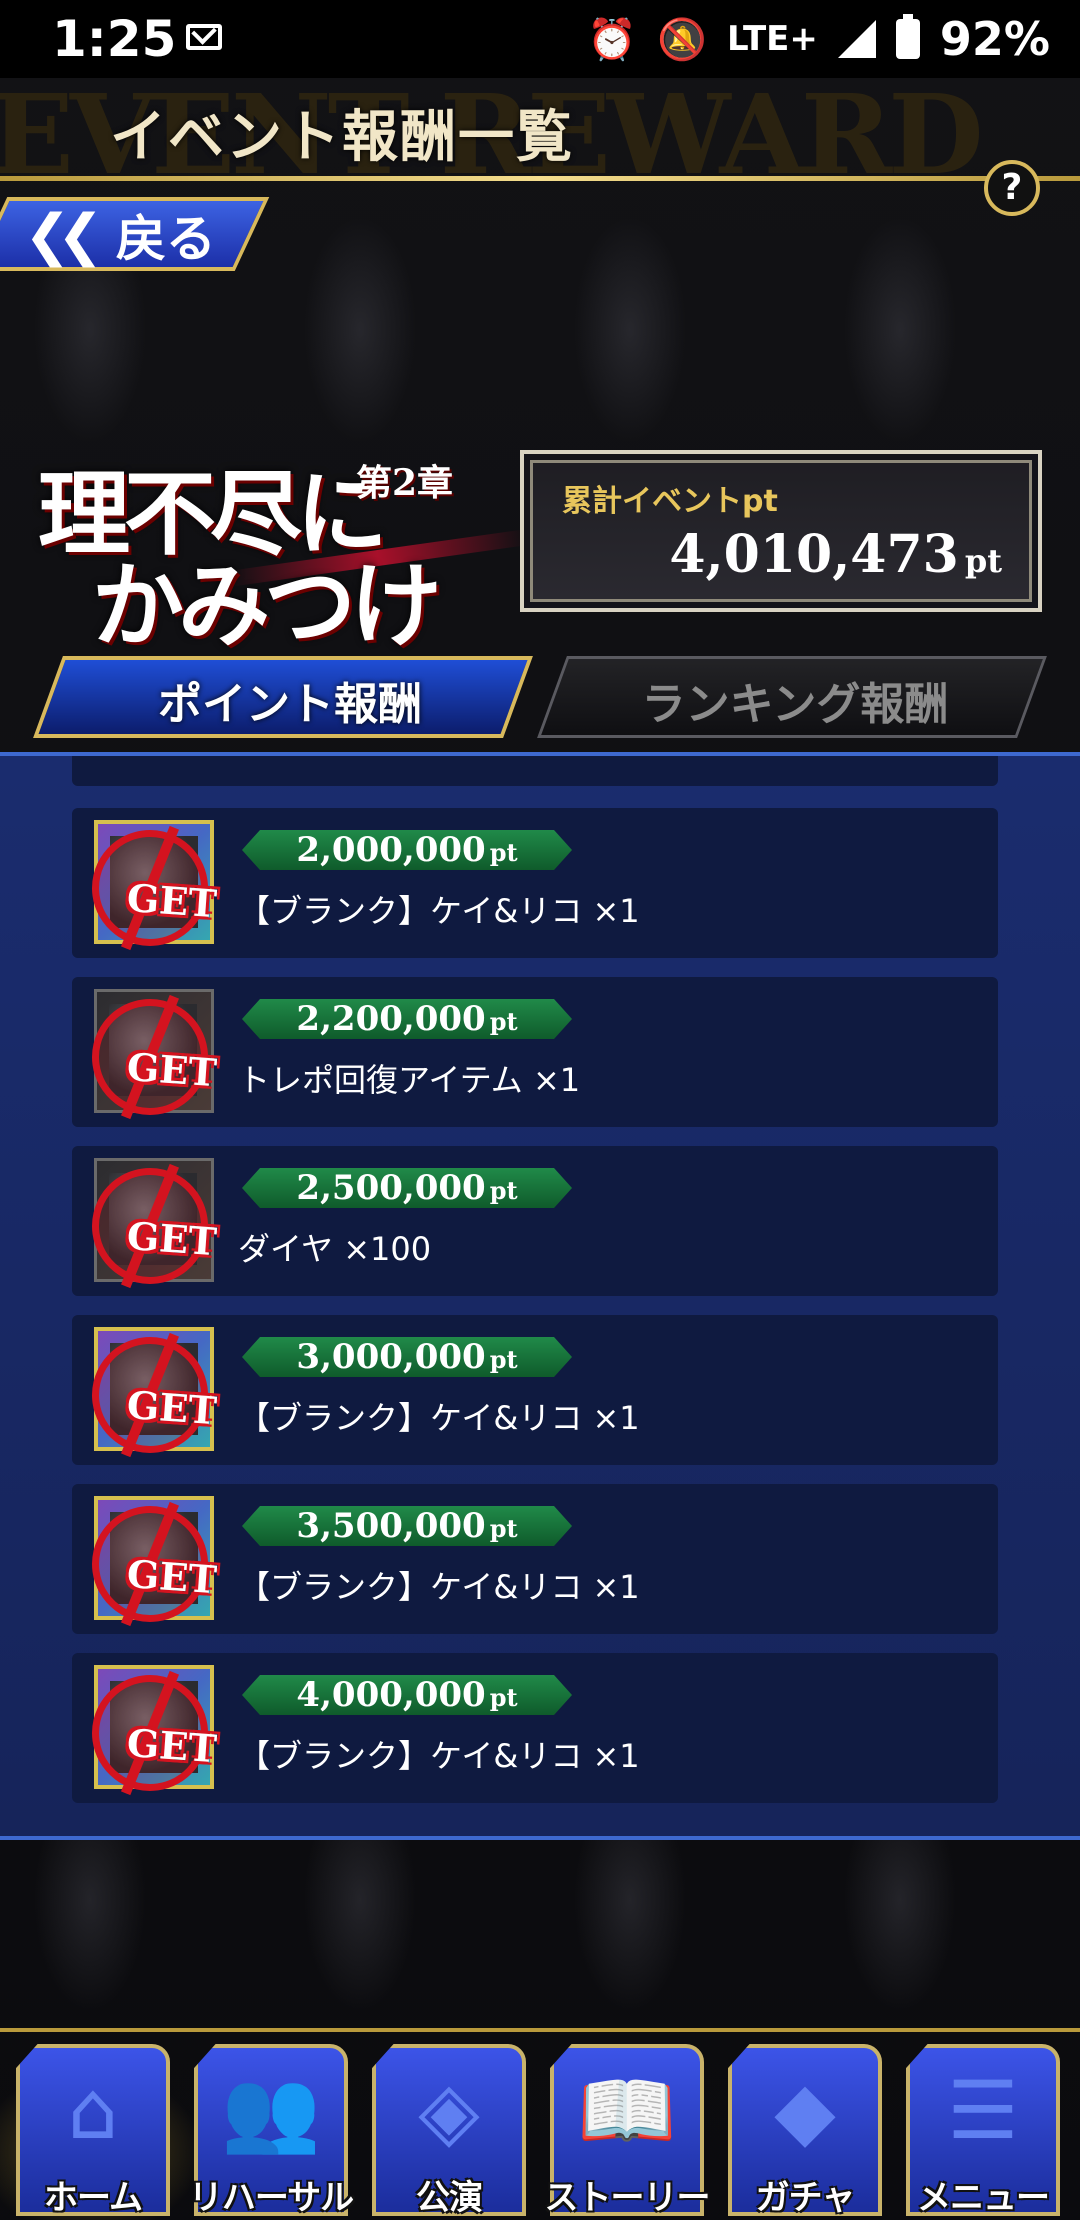 This screenshot has height=2220, width=1080. I want to click on reward-points-badge: 2,500,000 pt, so click(407, 1188).